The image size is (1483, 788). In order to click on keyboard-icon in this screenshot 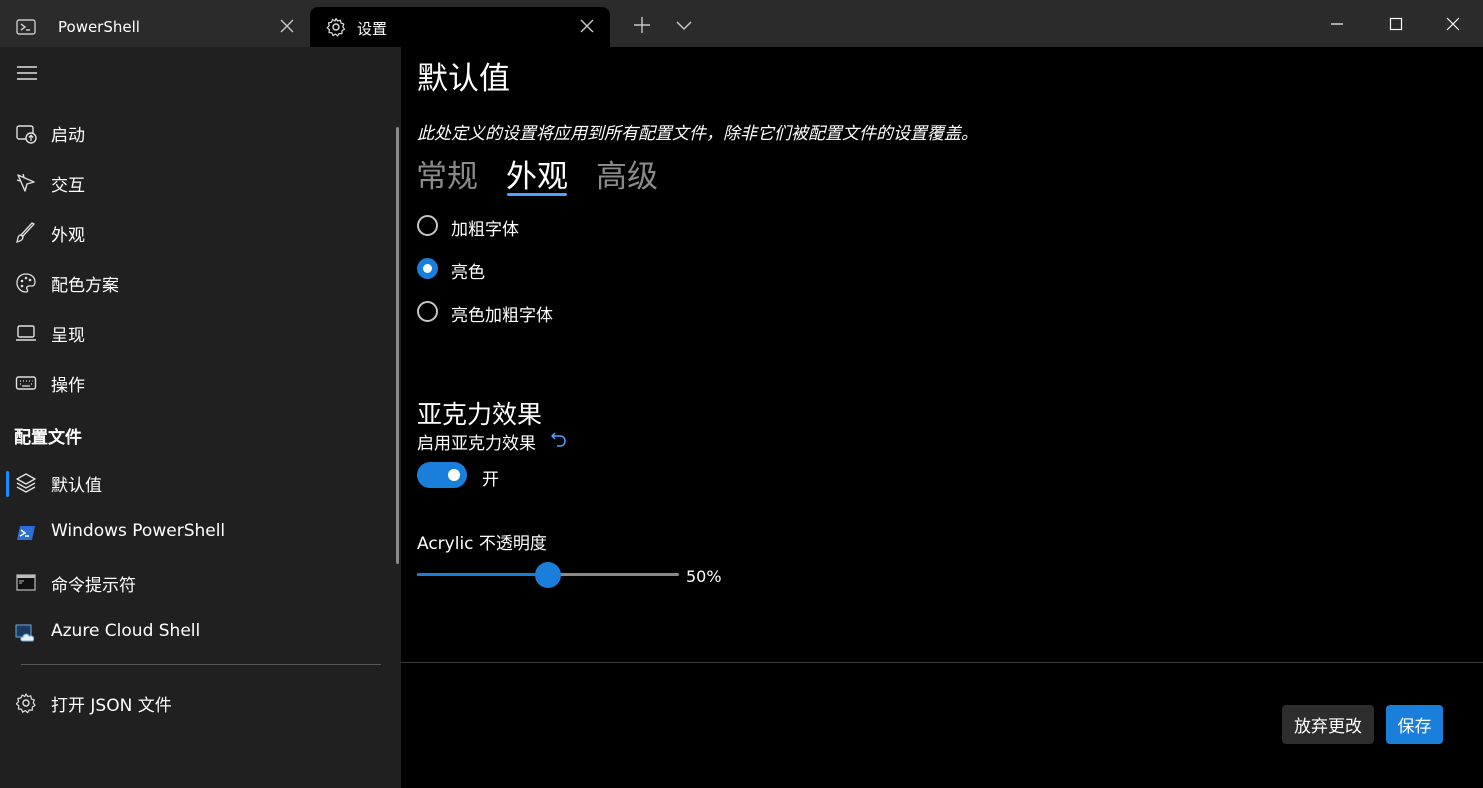, I will do `click(26, 383)`.